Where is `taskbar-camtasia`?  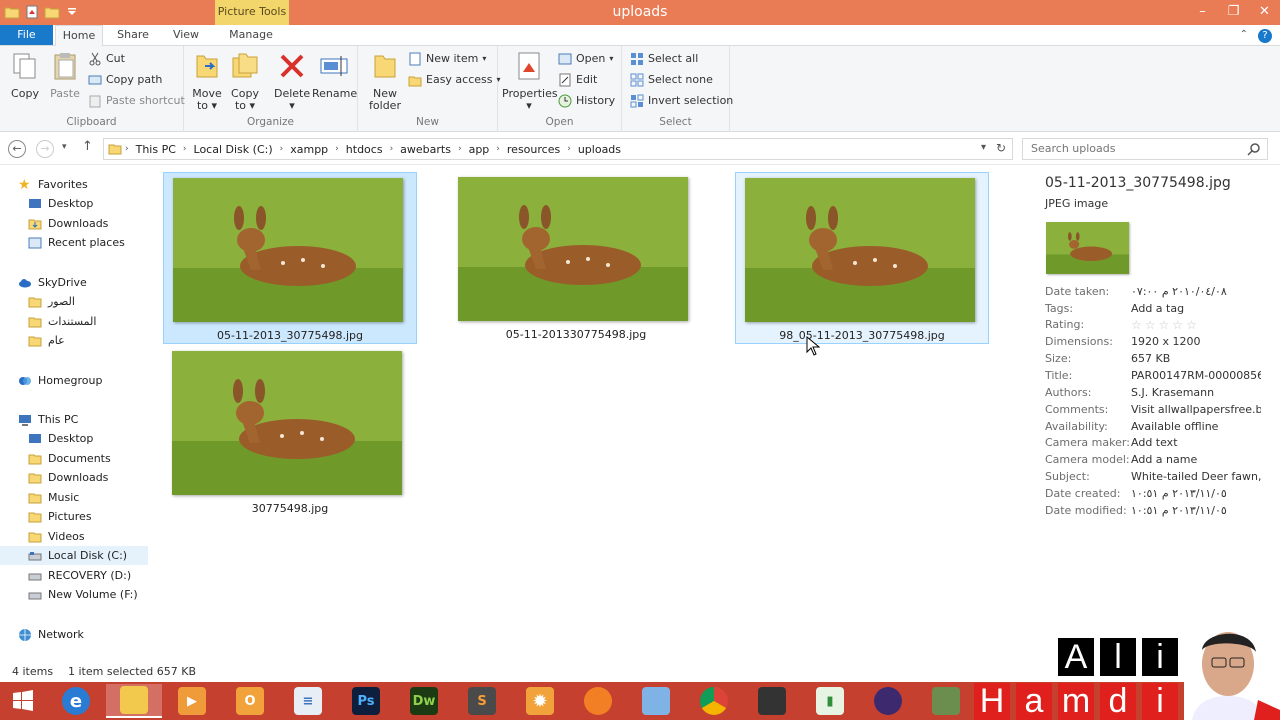
taskbar-camtasia is located at coordinates (772, 701).